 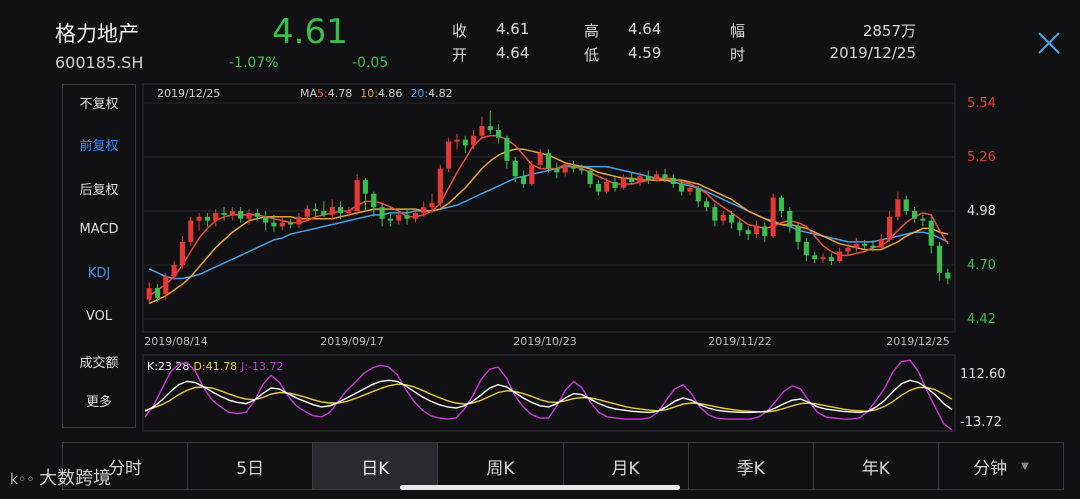 I want to click on tab-minute: 分钟 ▼, so click(x=1001, y=466).